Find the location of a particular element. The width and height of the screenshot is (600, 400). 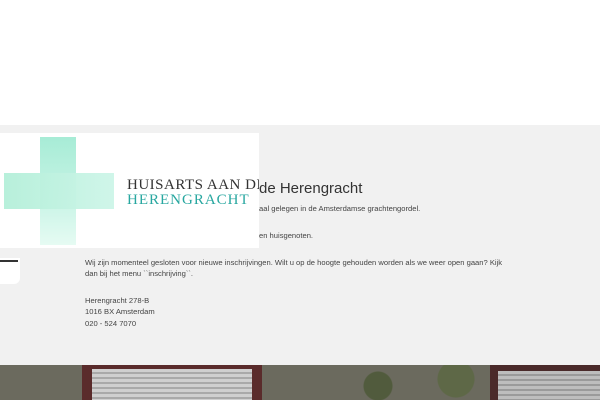

logo-title-line2: HERENGRACHT is located at coordinates (188, 200).